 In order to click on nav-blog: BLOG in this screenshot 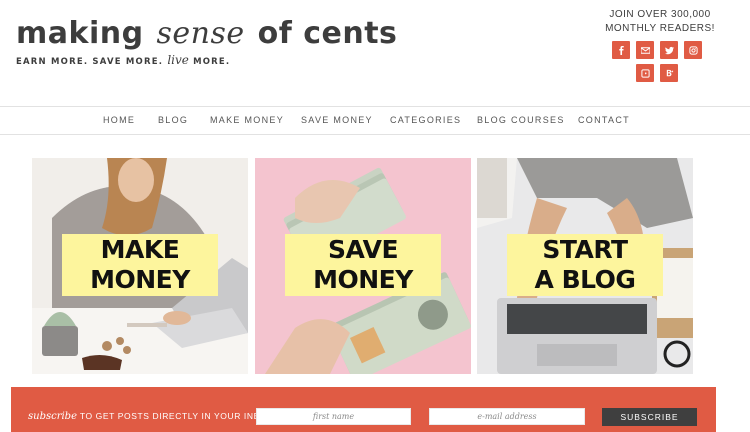, I will do `click(173, 120)`.